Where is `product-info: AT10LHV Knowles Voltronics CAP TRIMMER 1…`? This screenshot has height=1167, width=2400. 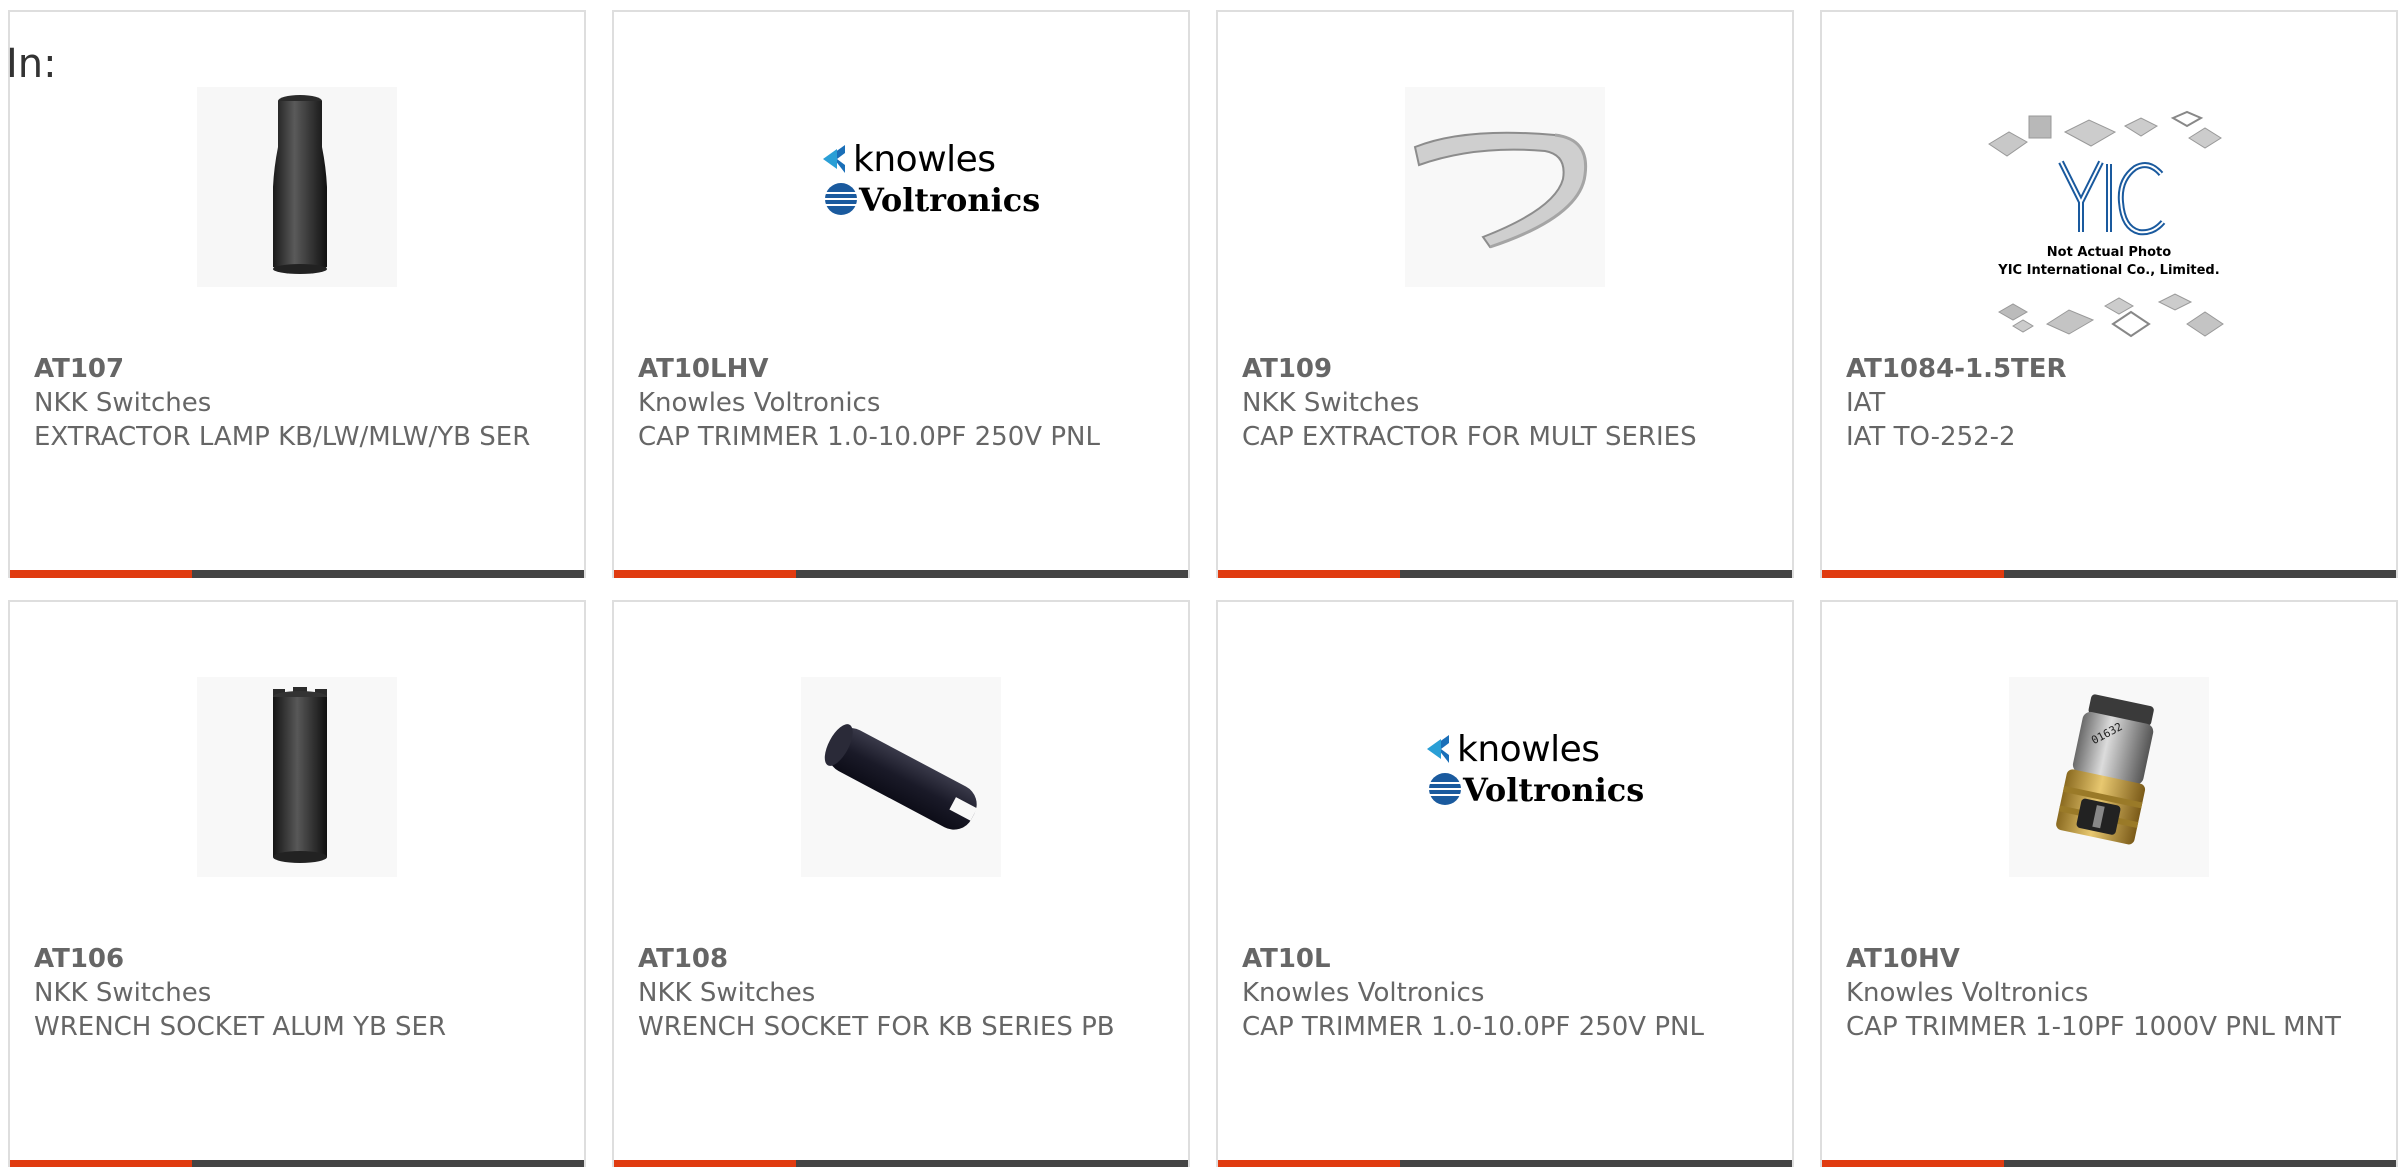 product-info: AT10LHV Knowles Voltronics CAP TRIMMER 1… is located at coordinates (901, 403).